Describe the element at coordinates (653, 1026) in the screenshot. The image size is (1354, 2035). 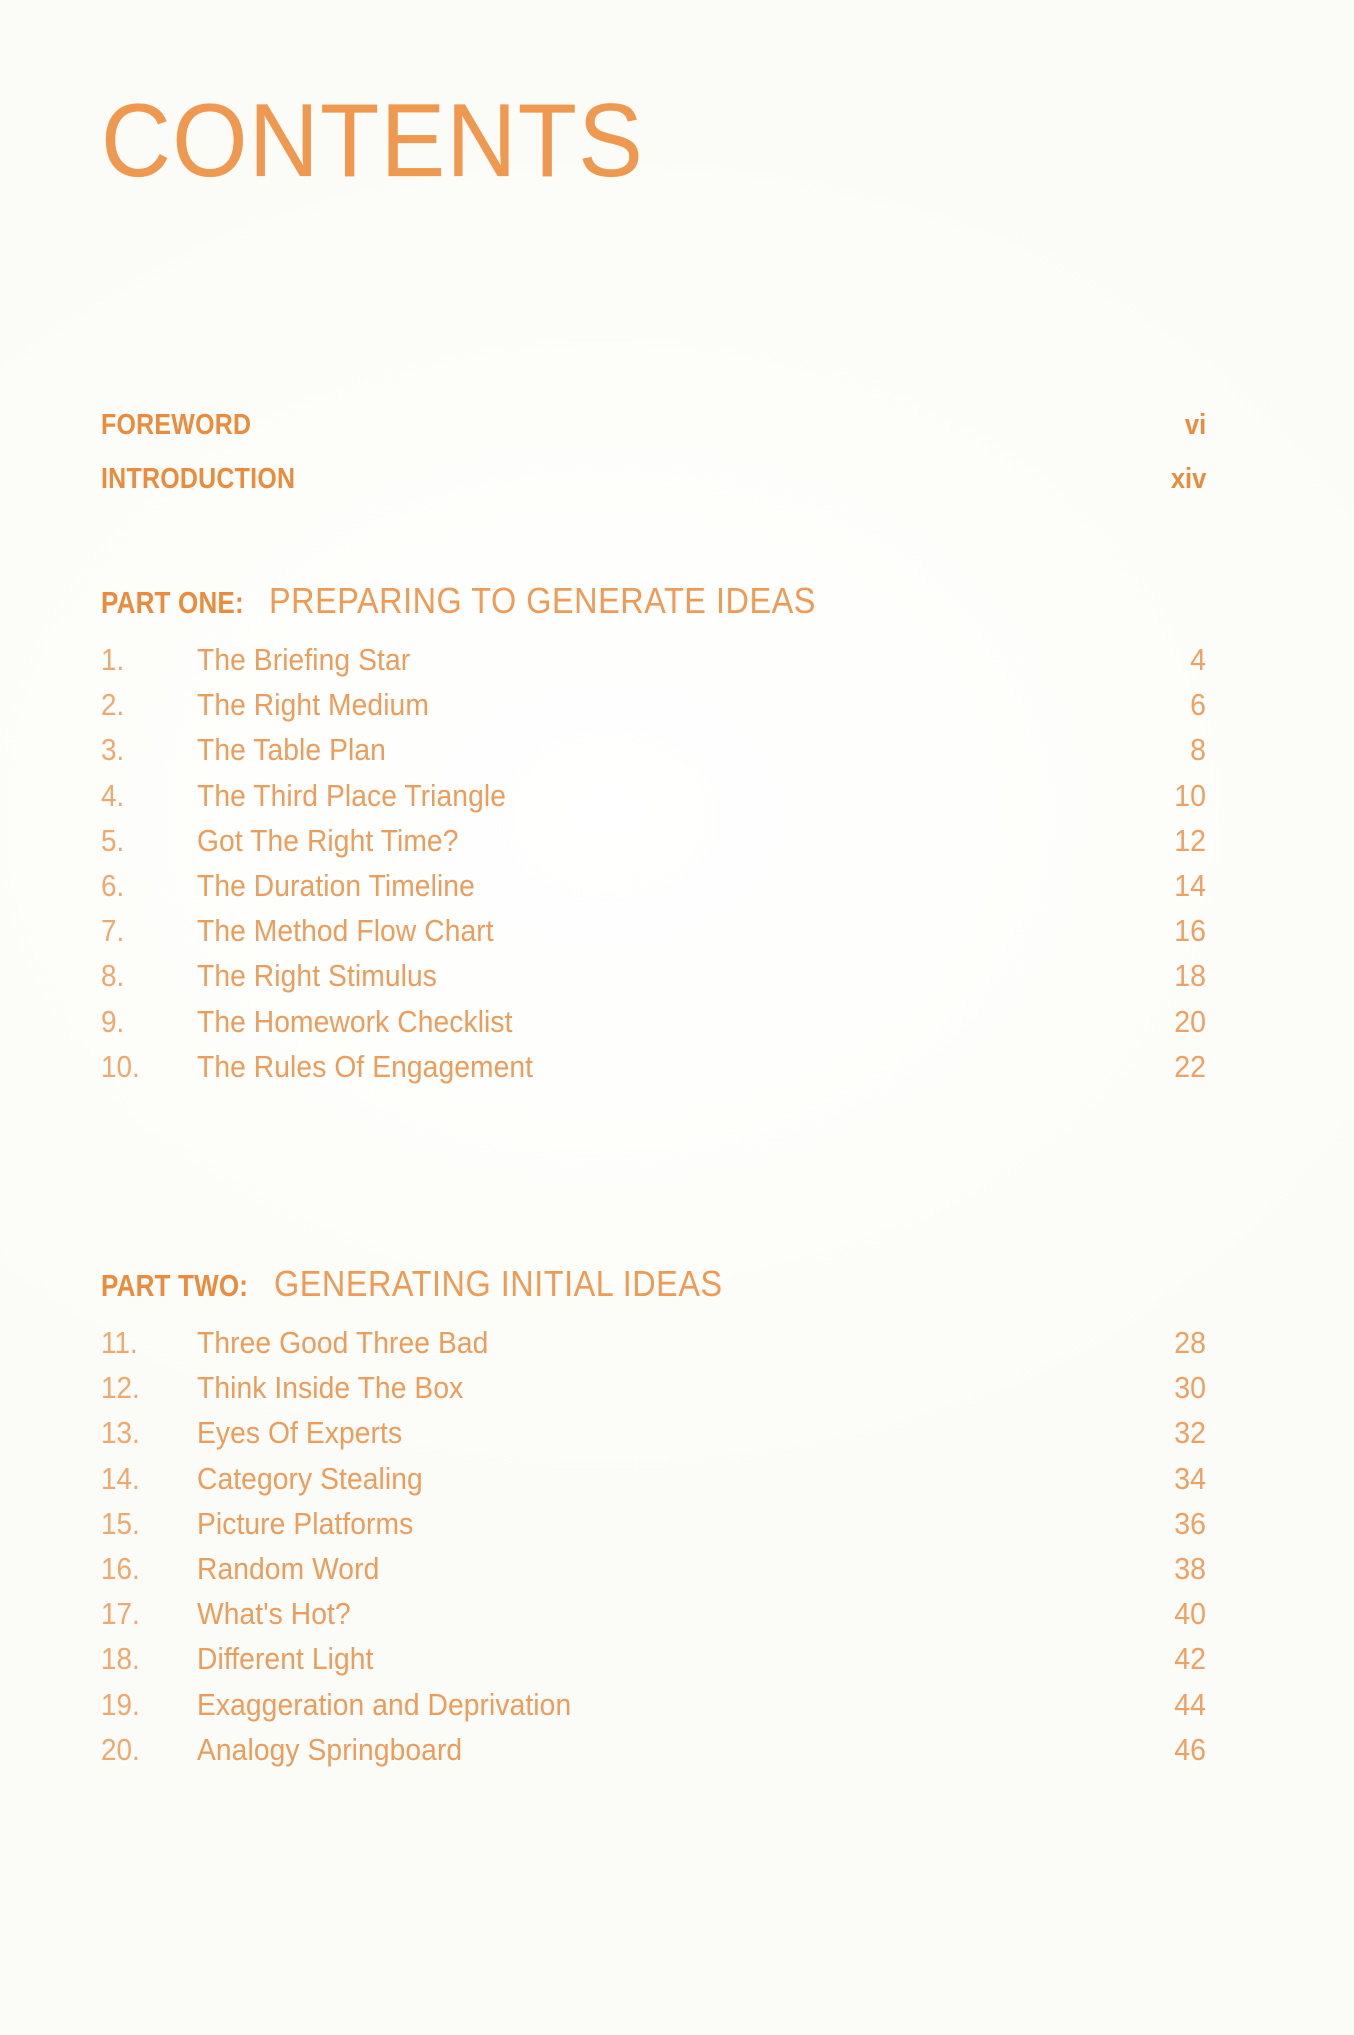
I see `list-item: 9. The Homework Checklist 20` at that location.